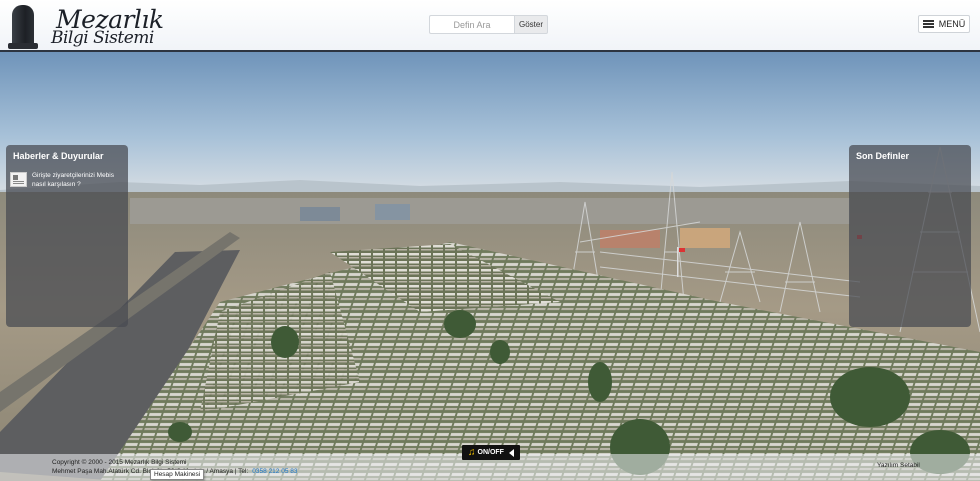 The width and height of the screenshot is (980, 481). Describe the element at coordinates (58, 156) in the screenshot. I see `news-panel-title: Haberler & Duyurular` at that location.